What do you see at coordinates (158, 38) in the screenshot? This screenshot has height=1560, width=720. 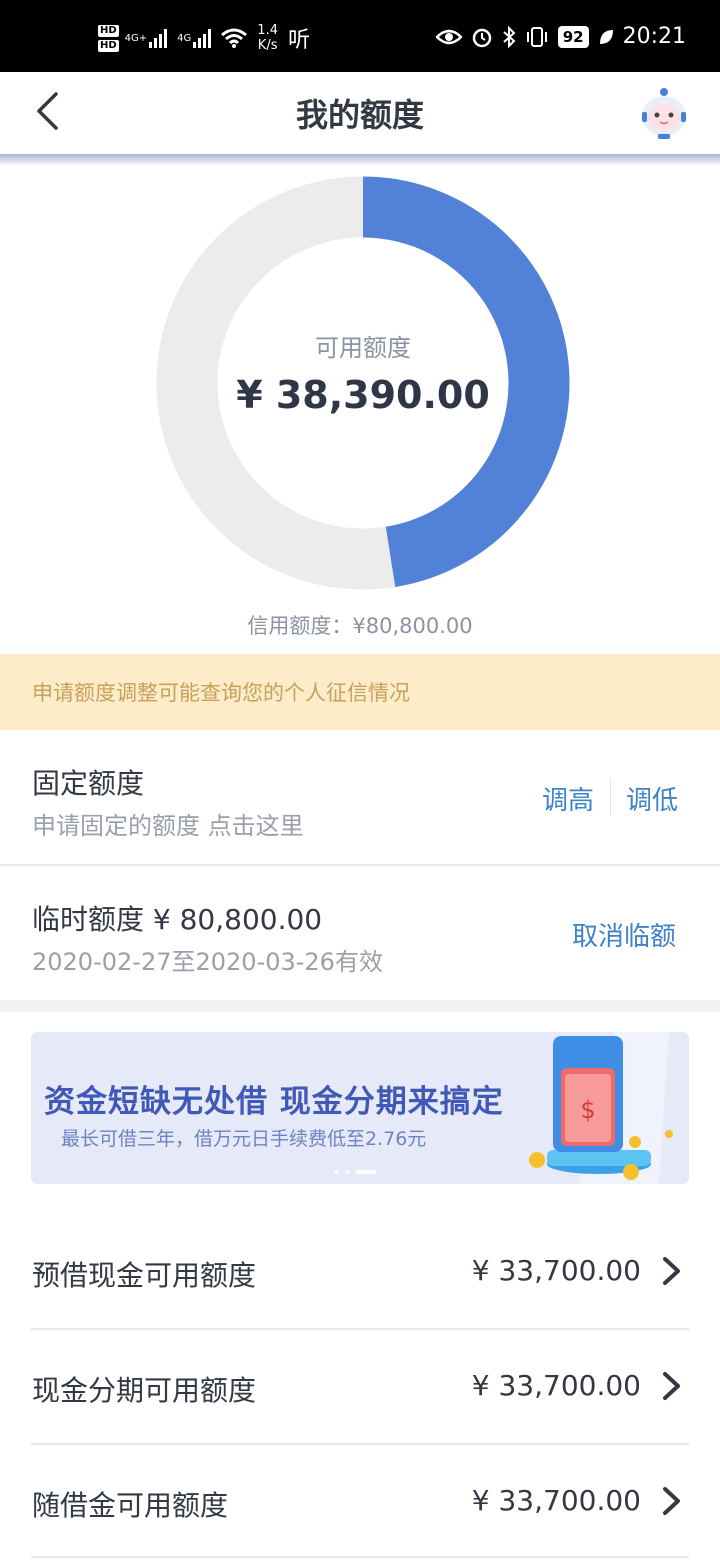 I see `signal-icon` at bounding box center [158, 38].